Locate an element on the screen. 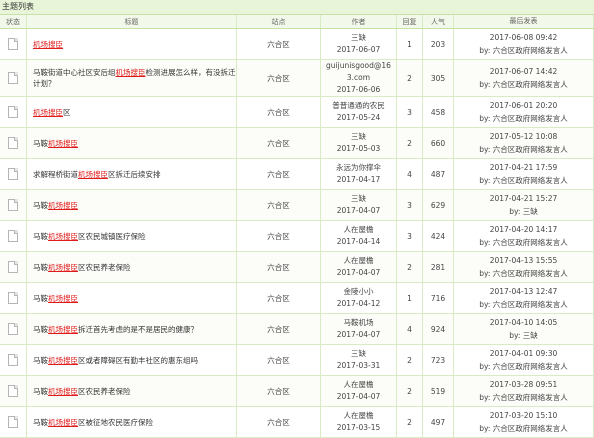 The image size is (594, 438). last-post-time: 2017-06-01 20:20 is located at coordinates (523, 105).